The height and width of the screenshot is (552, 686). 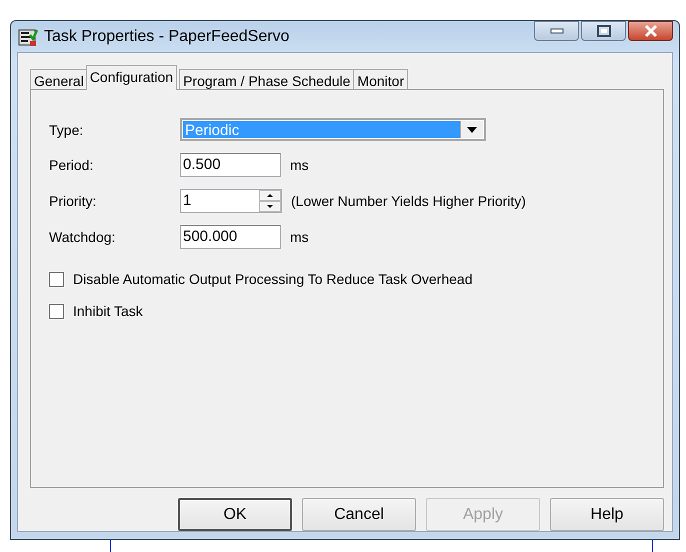 I want to click on dropdown-arrow-icon, so click(x=472, y=129).